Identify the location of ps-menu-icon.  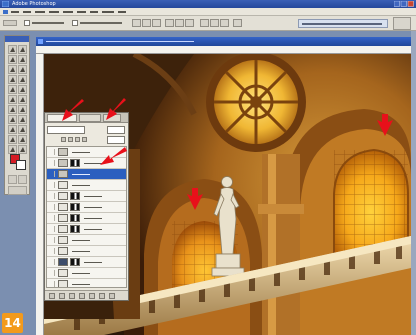
(5, 12).